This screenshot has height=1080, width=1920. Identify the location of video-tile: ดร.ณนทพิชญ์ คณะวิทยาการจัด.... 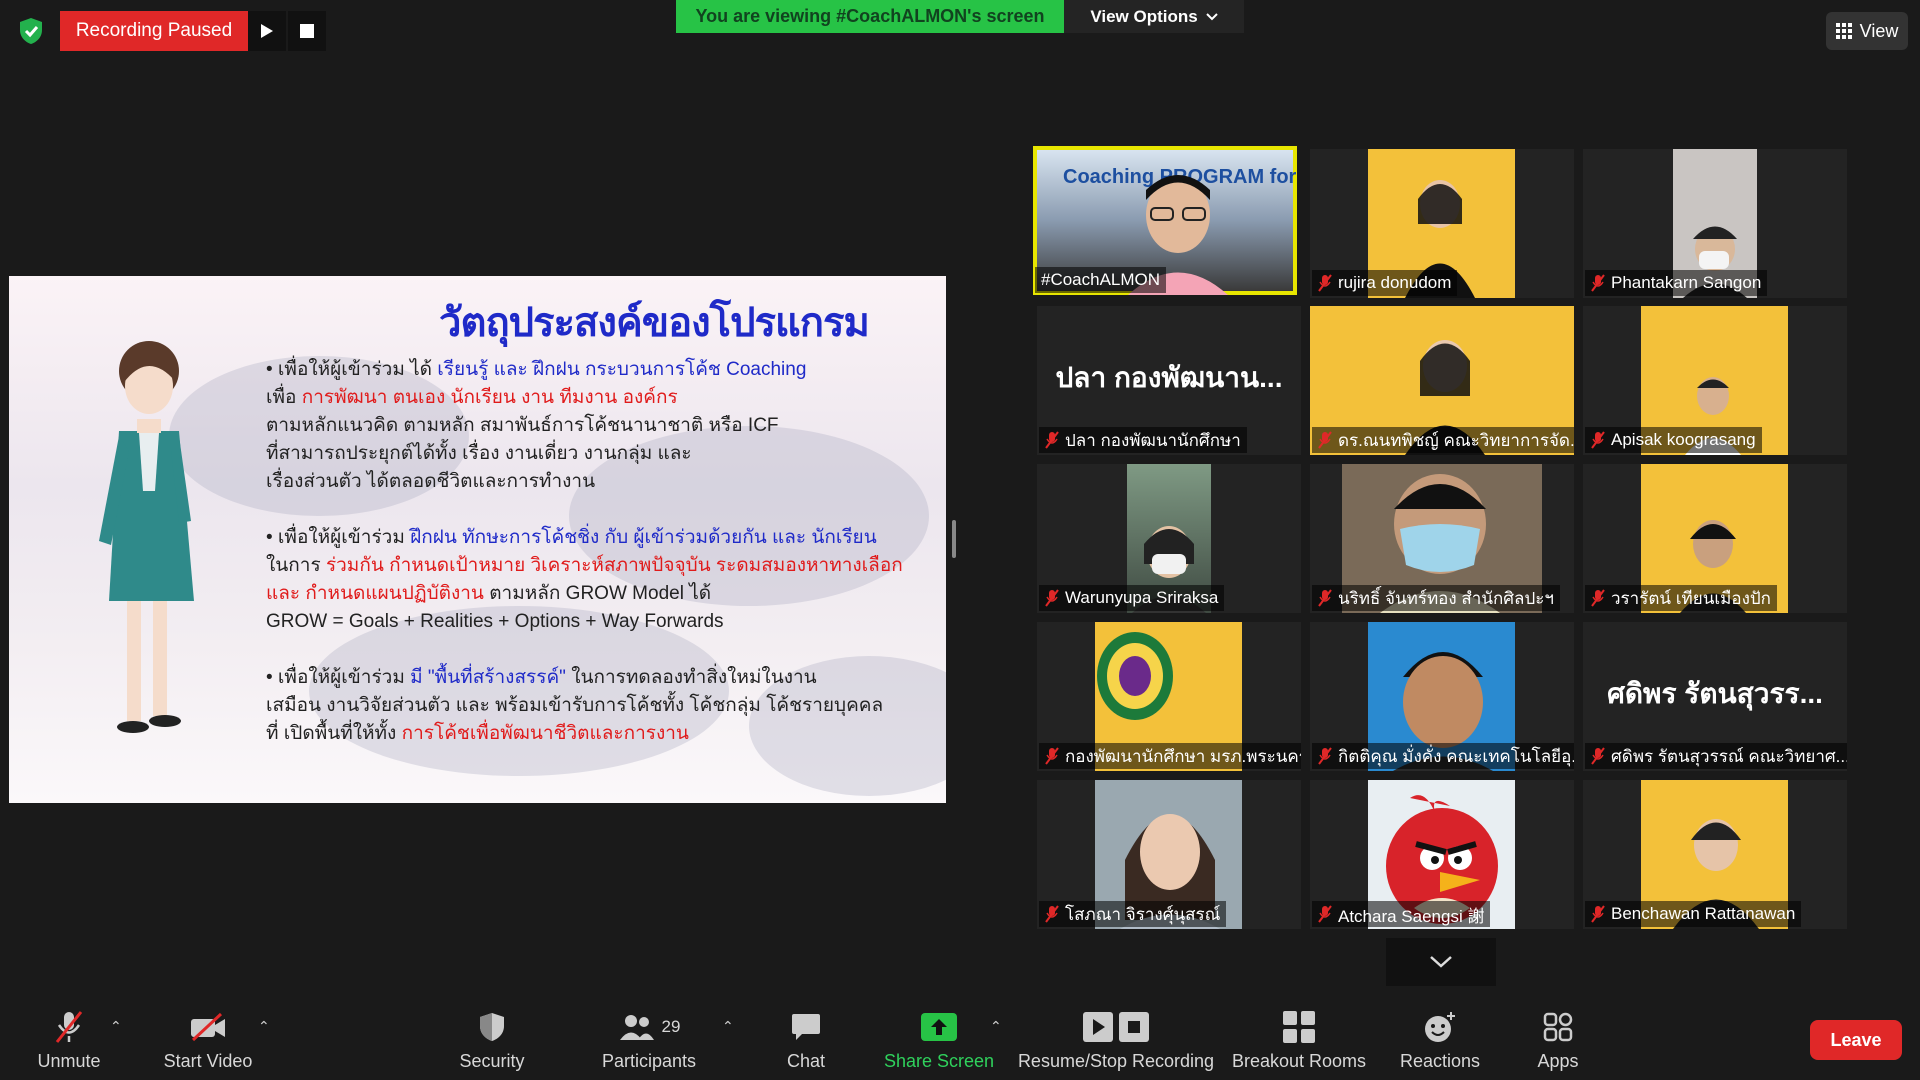
(1442, 380).